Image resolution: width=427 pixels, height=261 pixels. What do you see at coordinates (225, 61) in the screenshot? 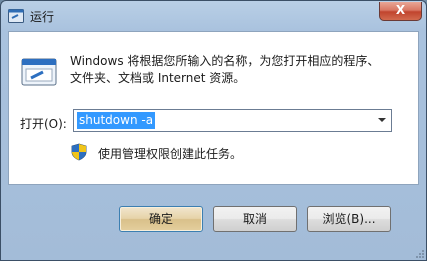
I see `description-line-1: Windows 将根据您所输入的名称，为您打开相应的程序、` at bounding box center [225, 61].